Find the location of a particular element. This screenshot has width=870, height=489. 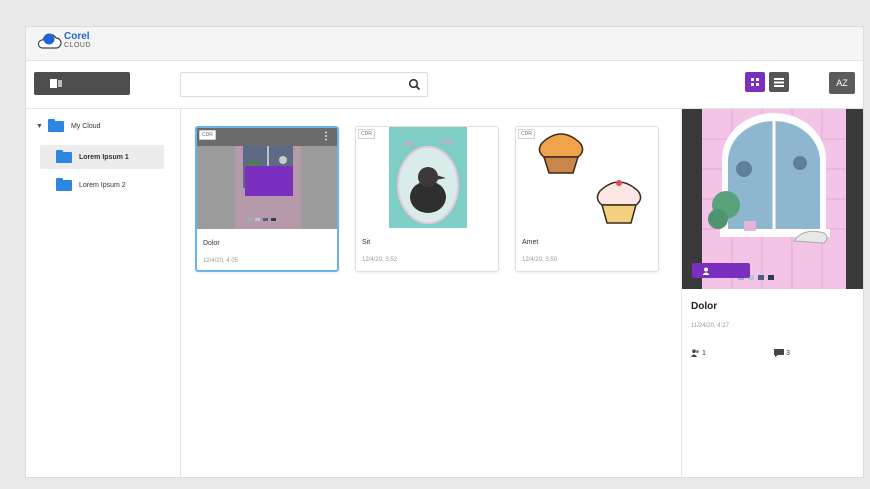

list-view-button is located at coordinates (779, 82).